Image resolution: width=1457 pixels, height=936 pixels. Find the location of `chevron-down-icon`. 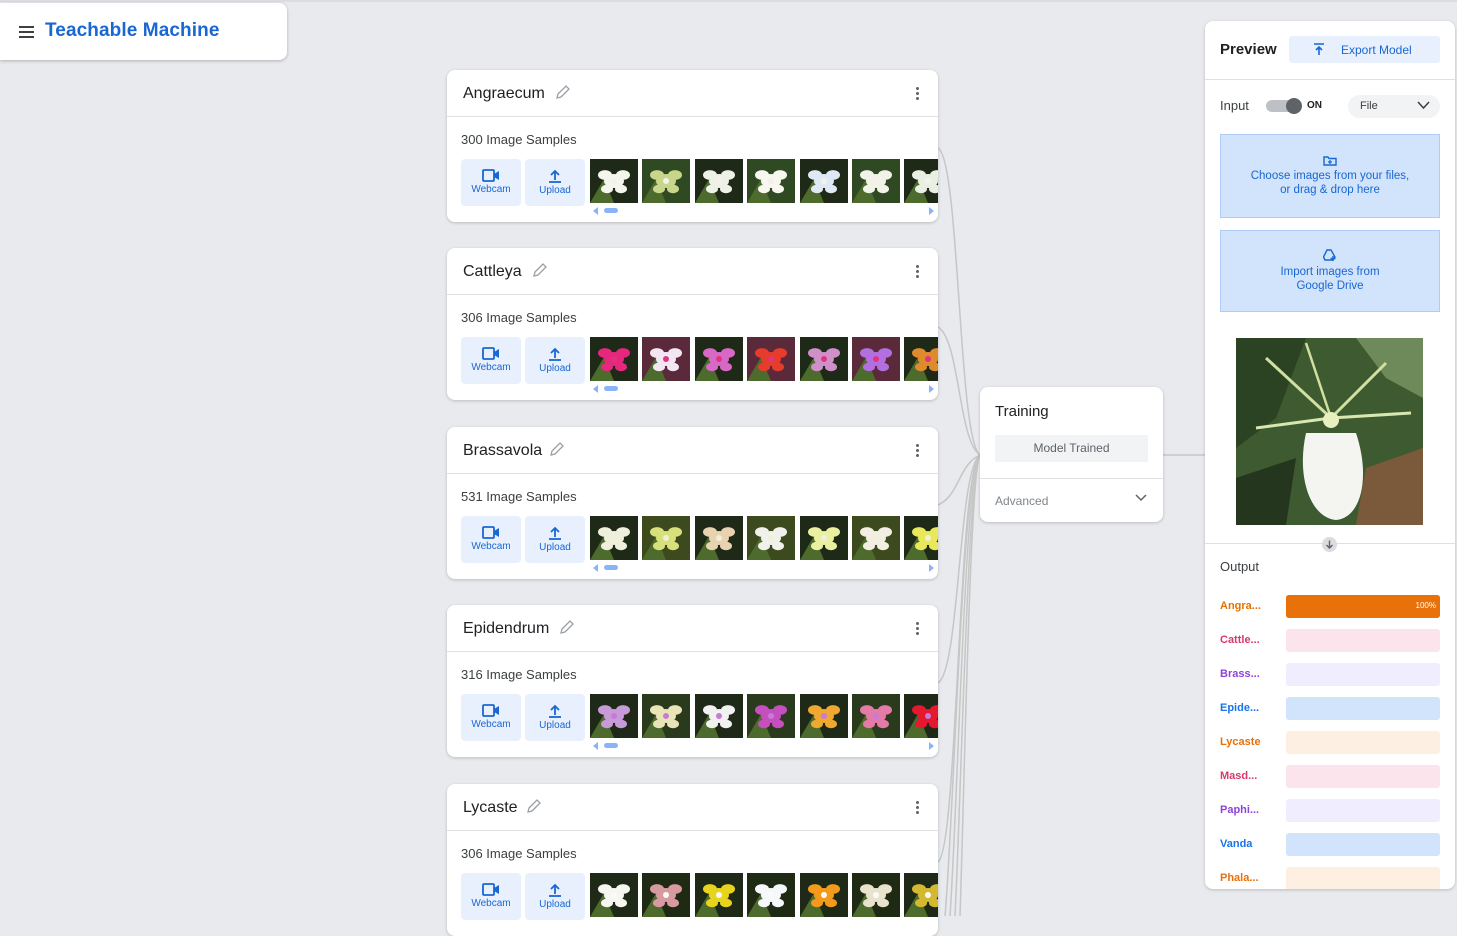

chevron-down-icon is located at coordinates (1141, 498).